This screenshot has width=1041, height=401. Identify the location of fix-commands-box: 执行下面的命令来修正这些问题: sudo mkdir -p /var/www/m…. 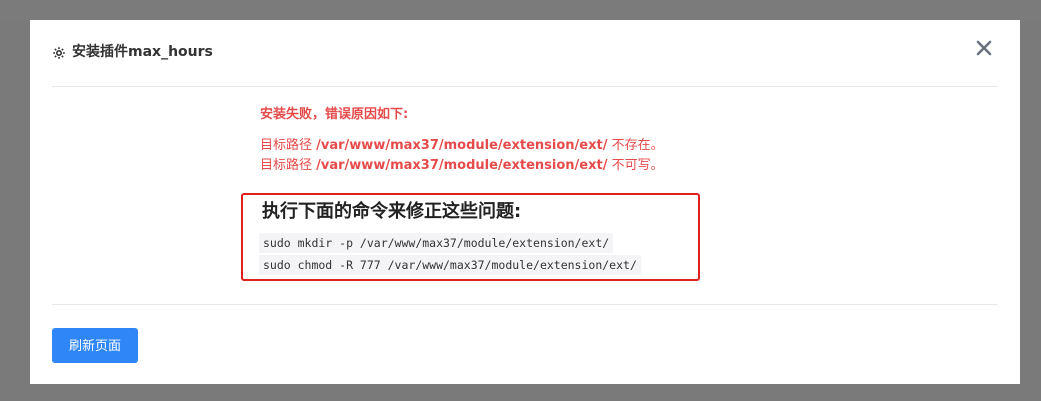
(470, 237).